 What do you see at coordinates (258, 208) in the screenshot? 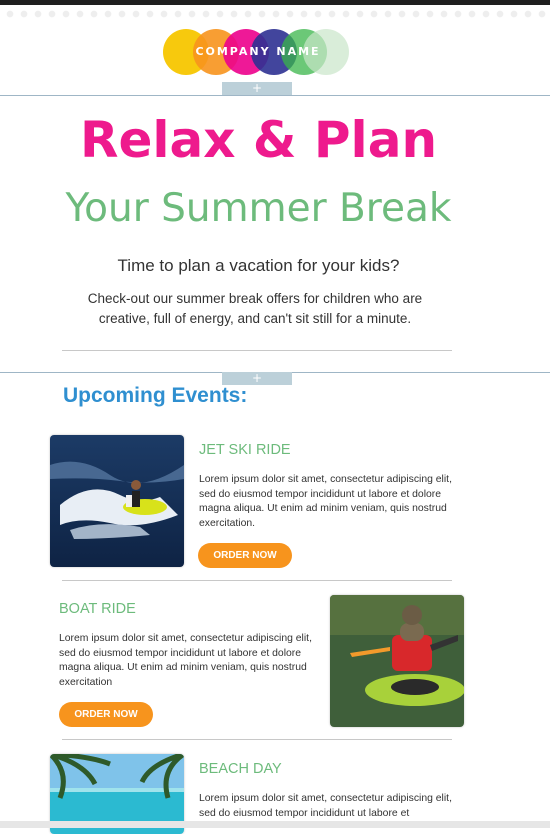
I see `hero-subheadline: Your Summer Break` at bounding box center [258, 208].